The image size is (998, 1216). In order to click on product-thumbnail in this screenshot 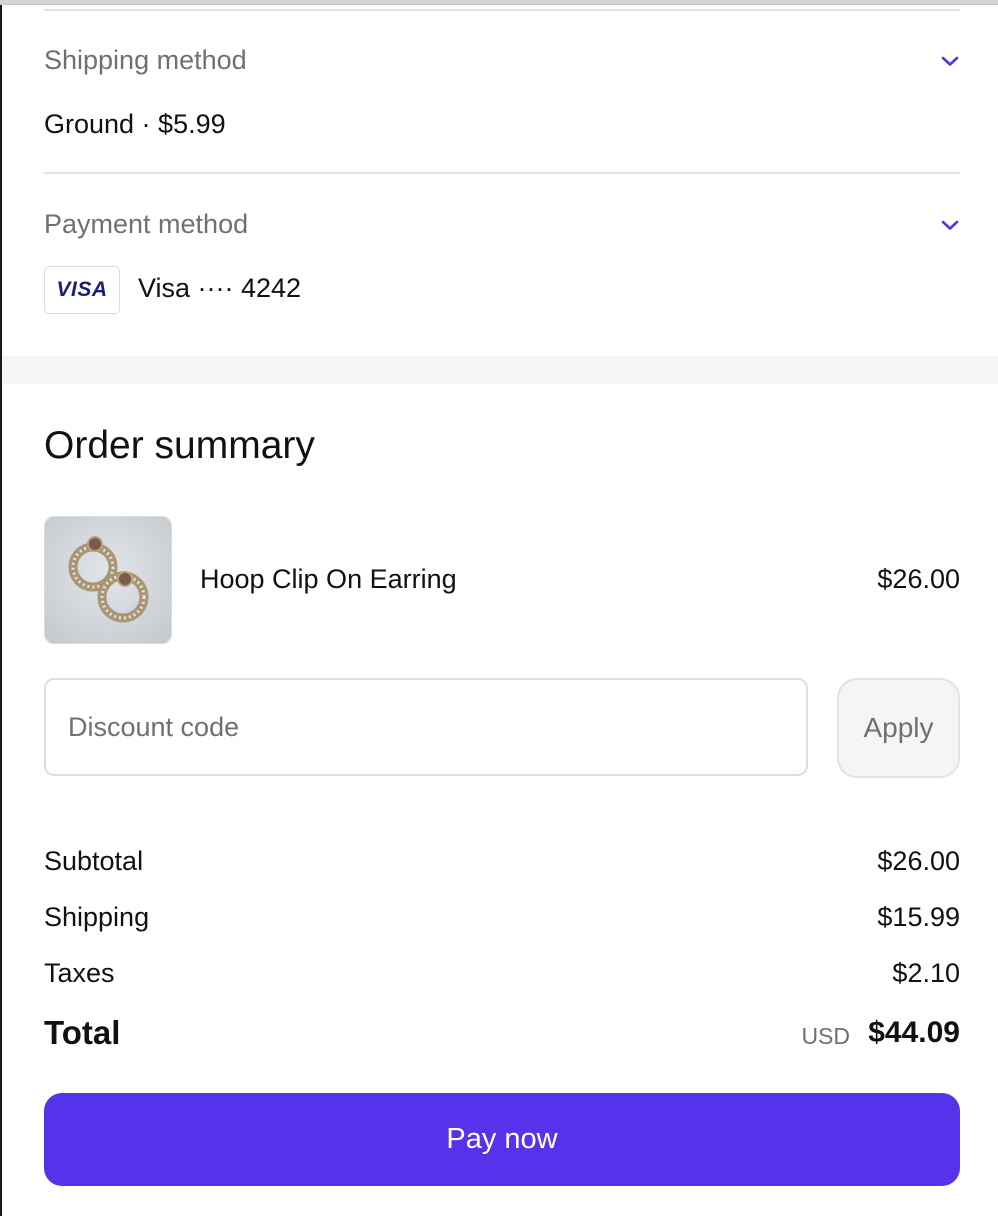, I will do `click(108, 580)`.